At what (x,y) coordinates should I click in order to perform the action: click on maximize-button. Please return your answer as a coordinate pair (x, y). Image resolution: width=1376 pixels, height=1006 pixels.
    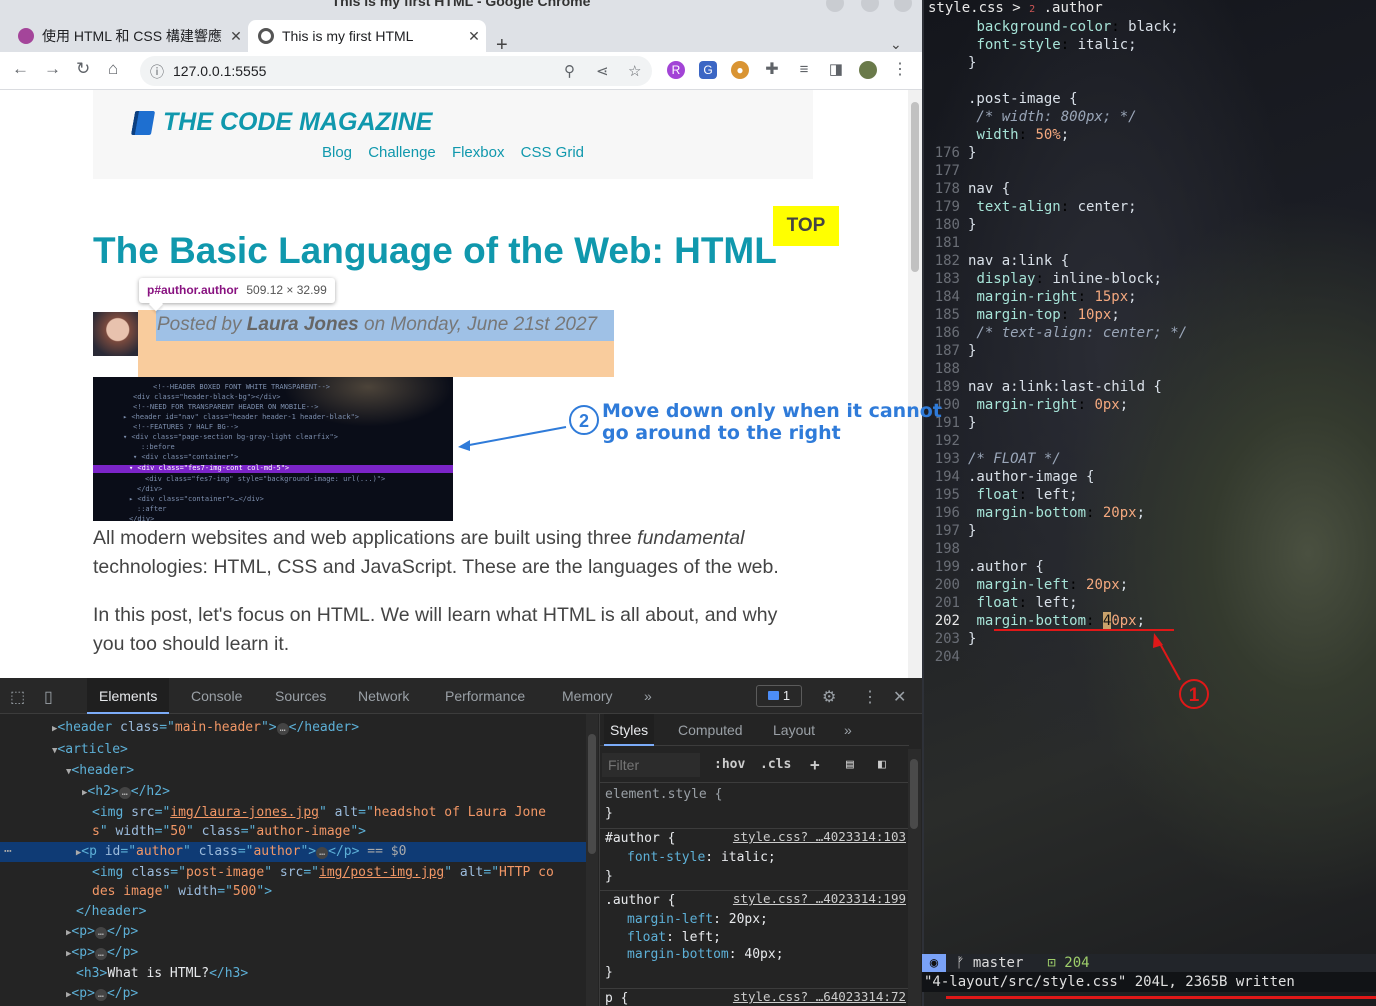
    Looking at the image, I should click on (870, 6).